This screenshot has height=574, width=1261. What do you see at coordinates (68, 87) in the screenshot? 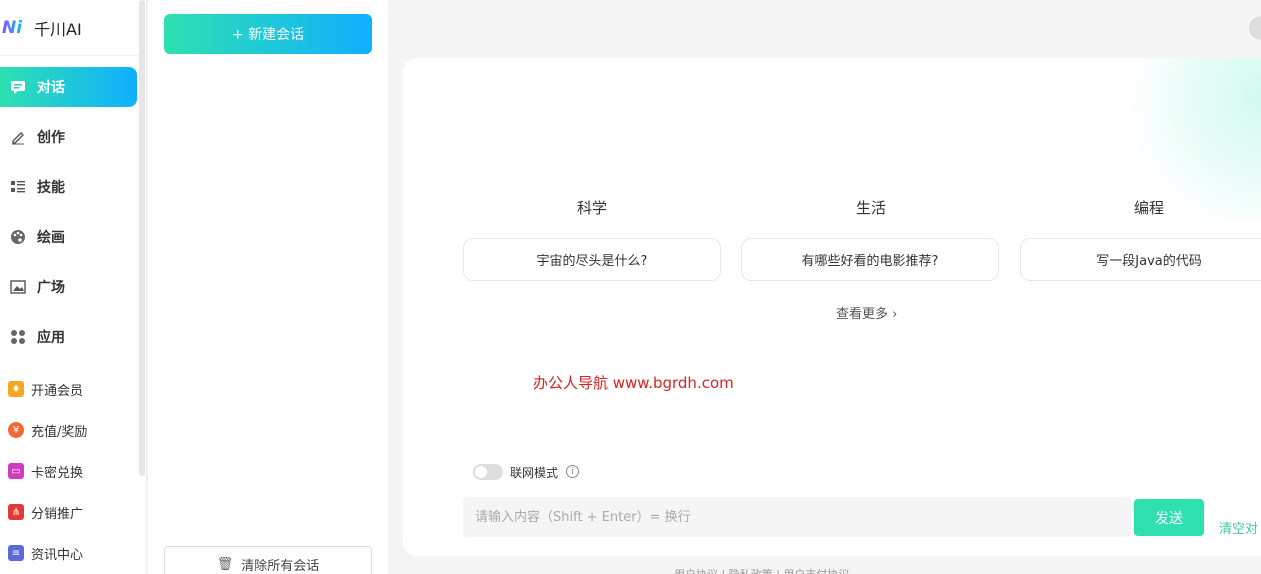
I see `nav-item-chat: 对话` at bounding box center [68, 87].